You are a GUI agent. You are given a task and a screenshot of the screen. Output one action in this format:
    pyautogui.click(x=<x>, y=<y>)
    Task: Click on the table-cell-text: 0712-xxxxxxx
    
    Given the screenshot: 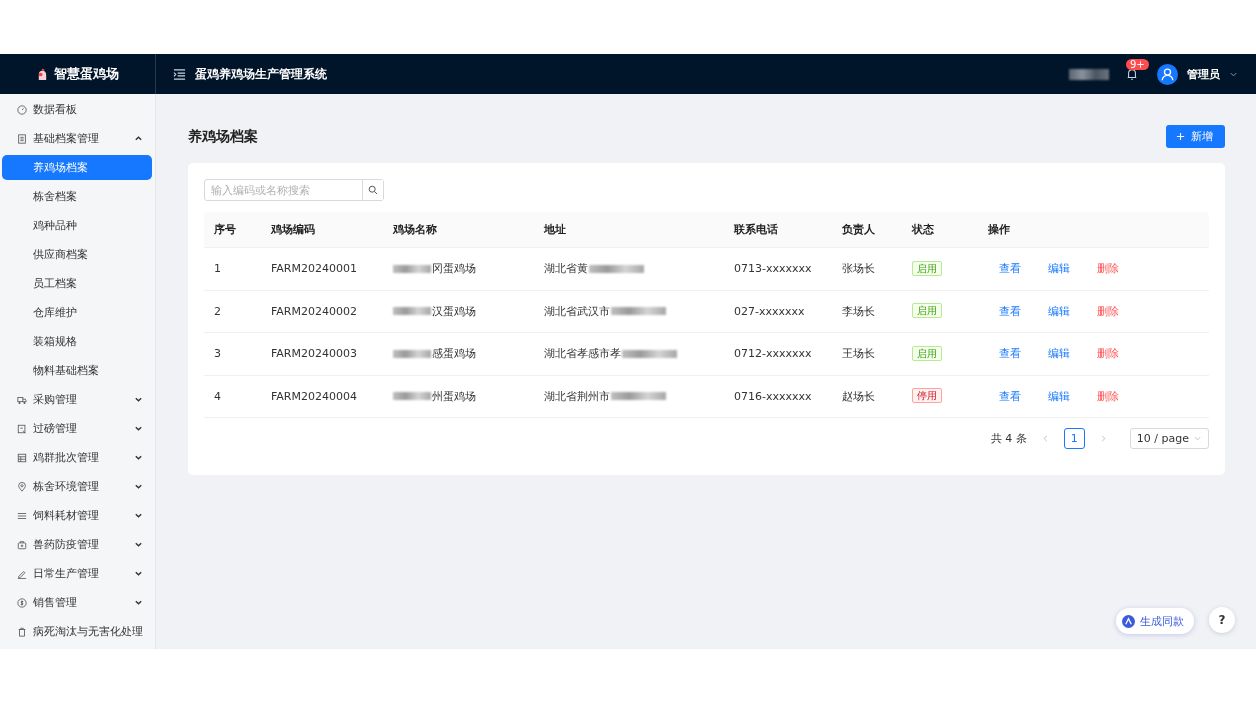 What is the action you would take?
    pyautogui.click(x=773, y=354)
    